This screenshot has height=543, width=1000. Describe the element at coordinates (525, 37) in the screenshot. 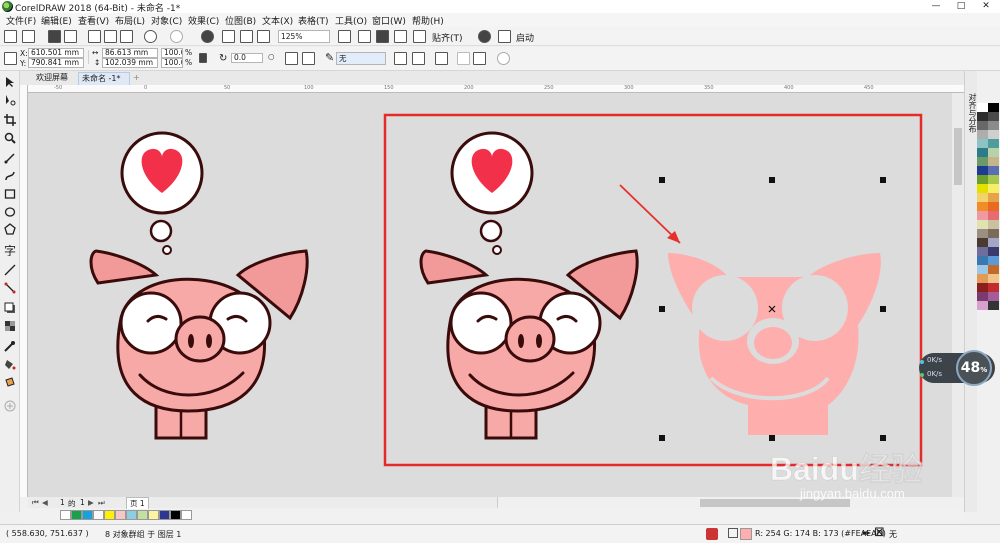

I see `launch-dropdown: 启动` at that location.